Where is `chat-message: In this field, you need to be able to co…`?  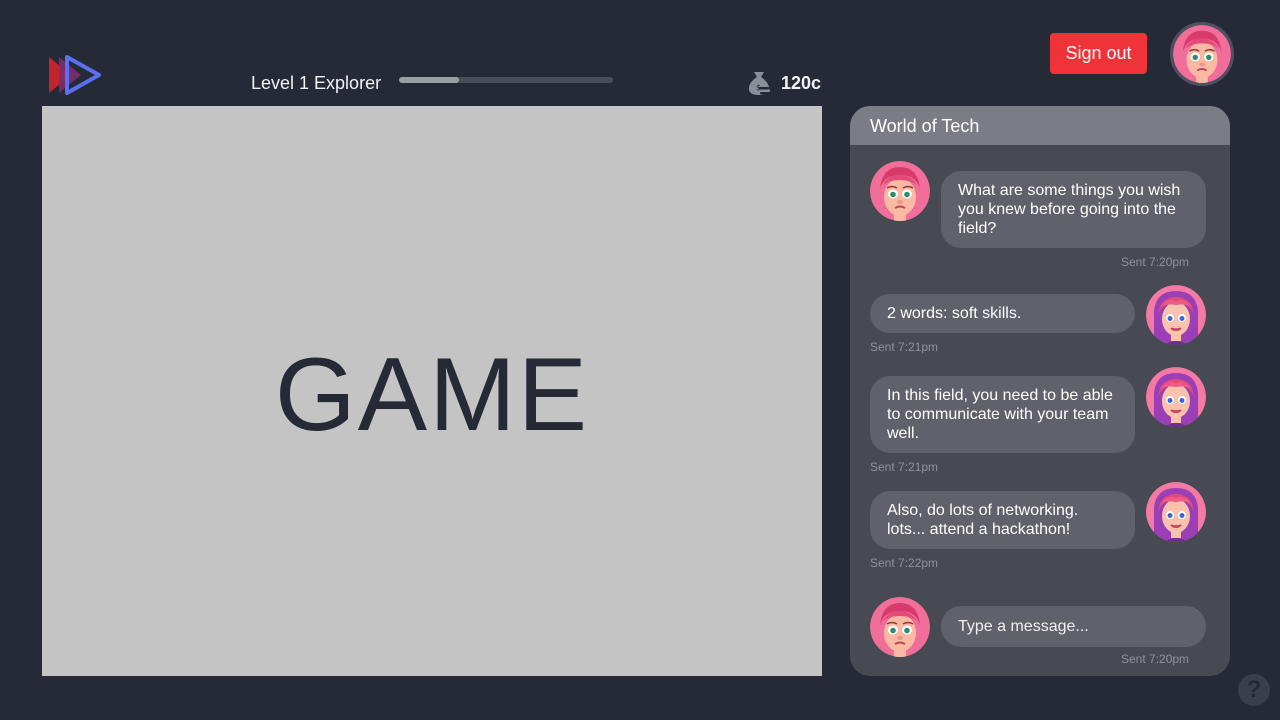
chat-message: In this field, you need to be able to co… is located at coordinates (1002, 414).